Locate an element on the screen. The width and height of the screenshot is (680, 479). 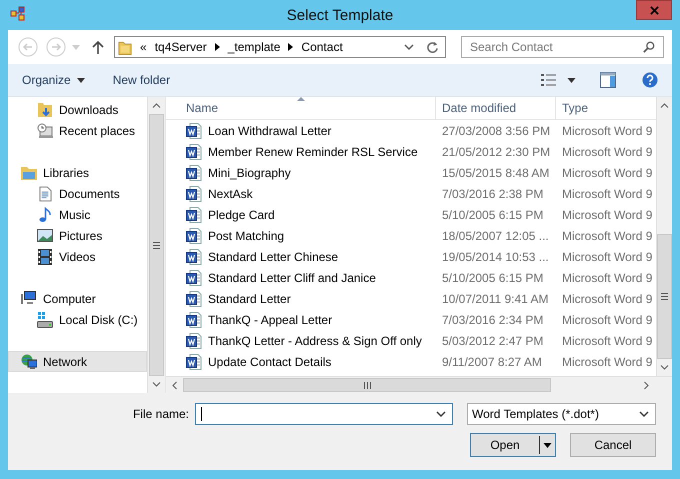
date-modified: 21/05/2012 2:30 PM is located at coordinates (496, 151).